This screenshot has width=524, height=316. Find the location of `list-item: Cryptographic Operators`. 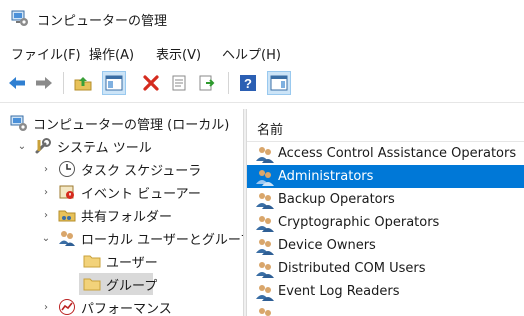

list-item: Cryptographic Operators is located at coordinates (385, 222).